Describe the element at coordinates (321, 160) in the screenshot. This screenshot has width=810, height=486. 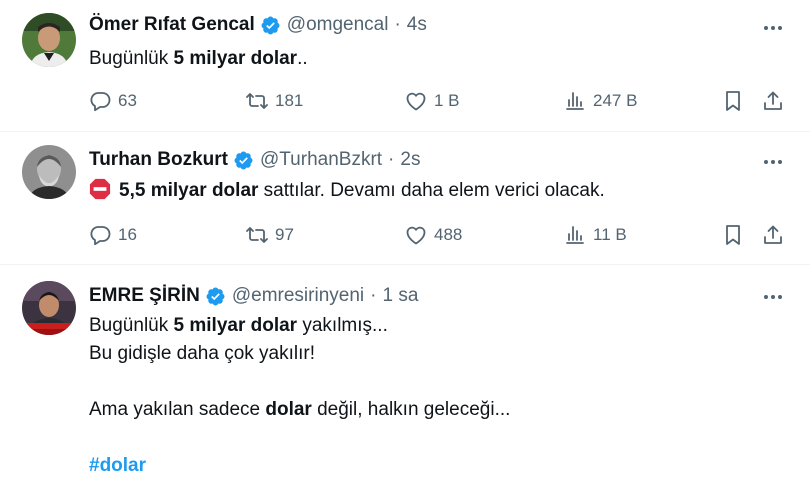
I see `author-handle: @TurhanBzkrt` at that location.